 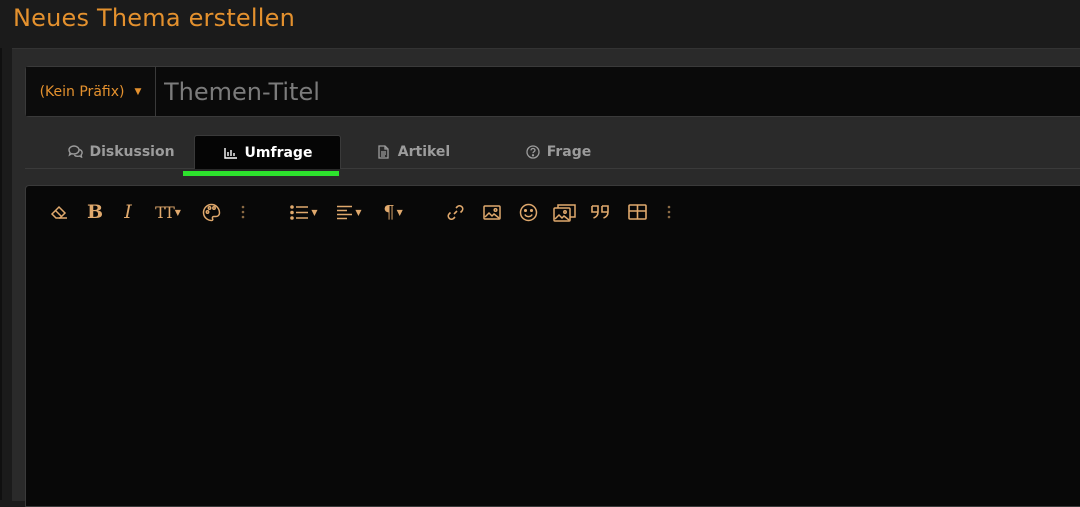 What do you see at coordinates (1, 274) in the screenshot?
I see `left-divider` at bounding box center [1, 274].